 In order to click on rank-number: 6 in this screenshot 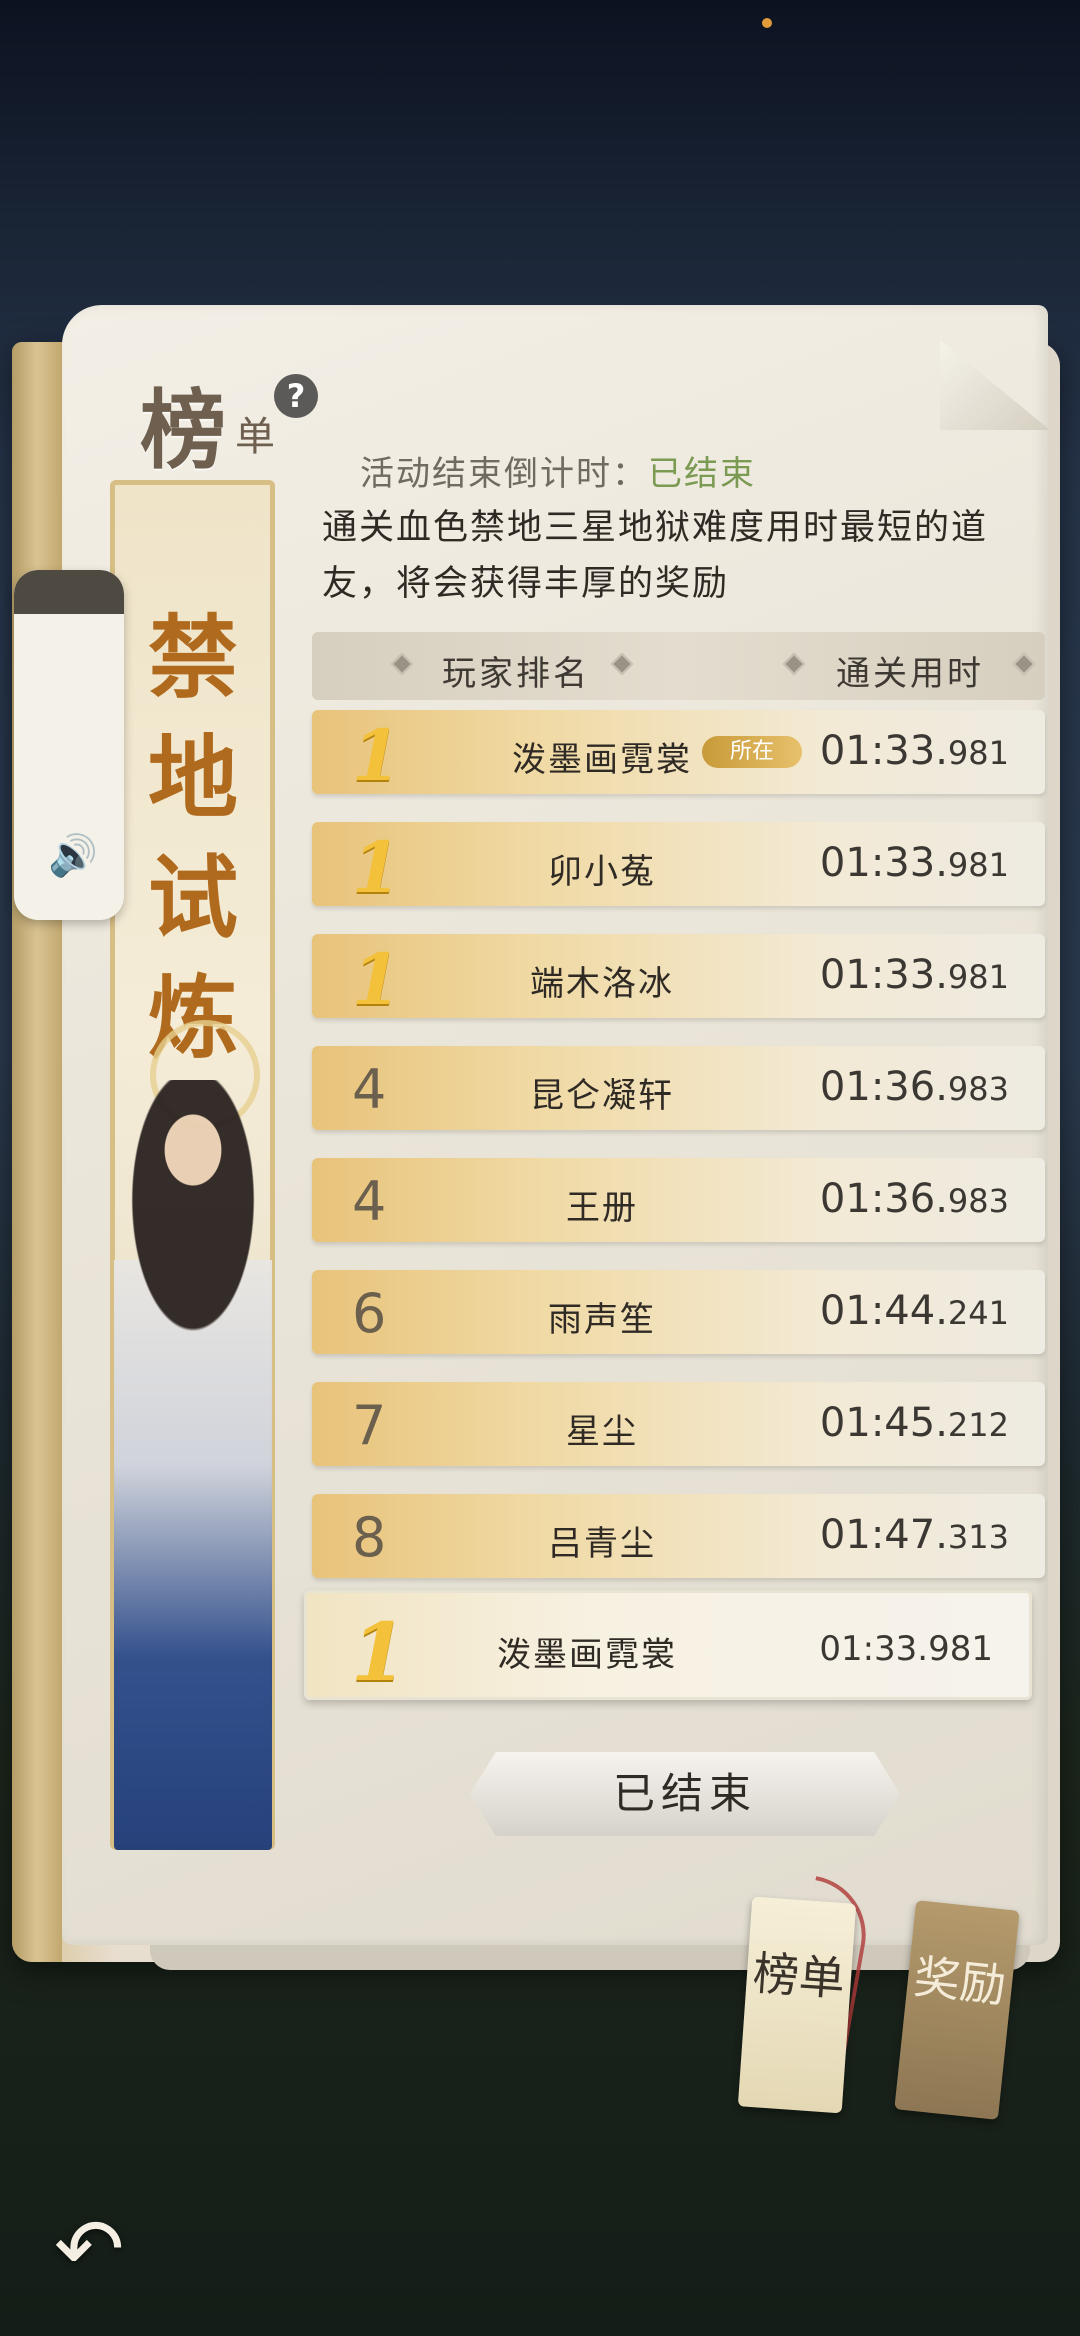, I will do `click(369, 1313)`.